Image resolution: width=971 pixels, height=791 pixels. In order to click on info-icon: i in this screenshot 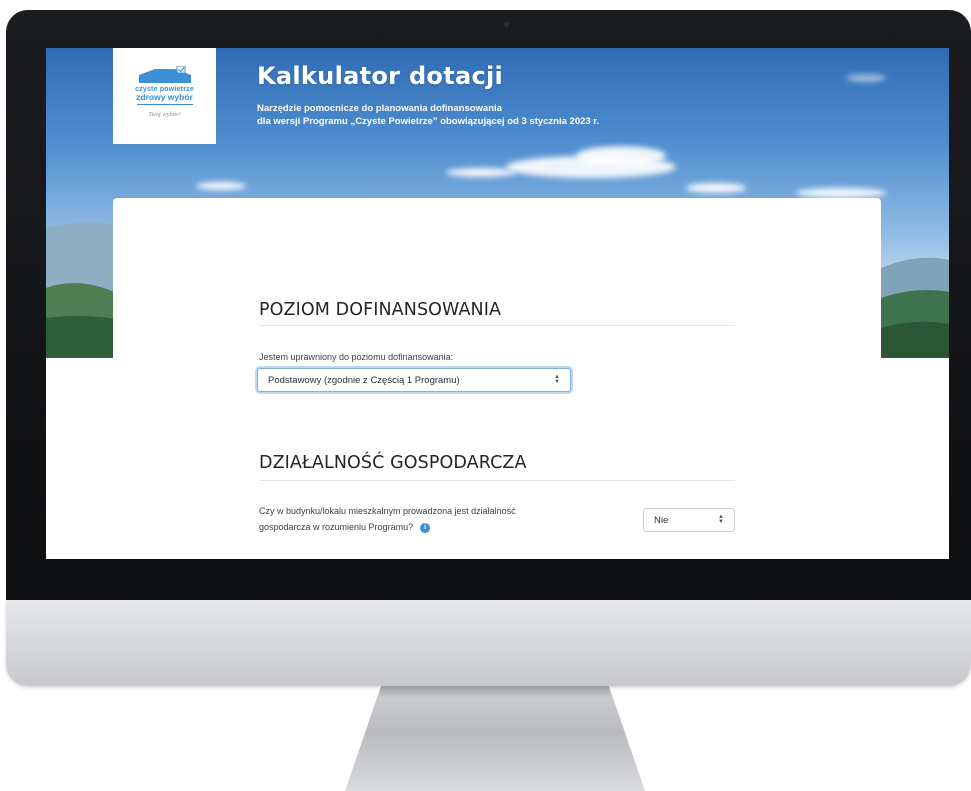, I will do `click(425, 527)`.